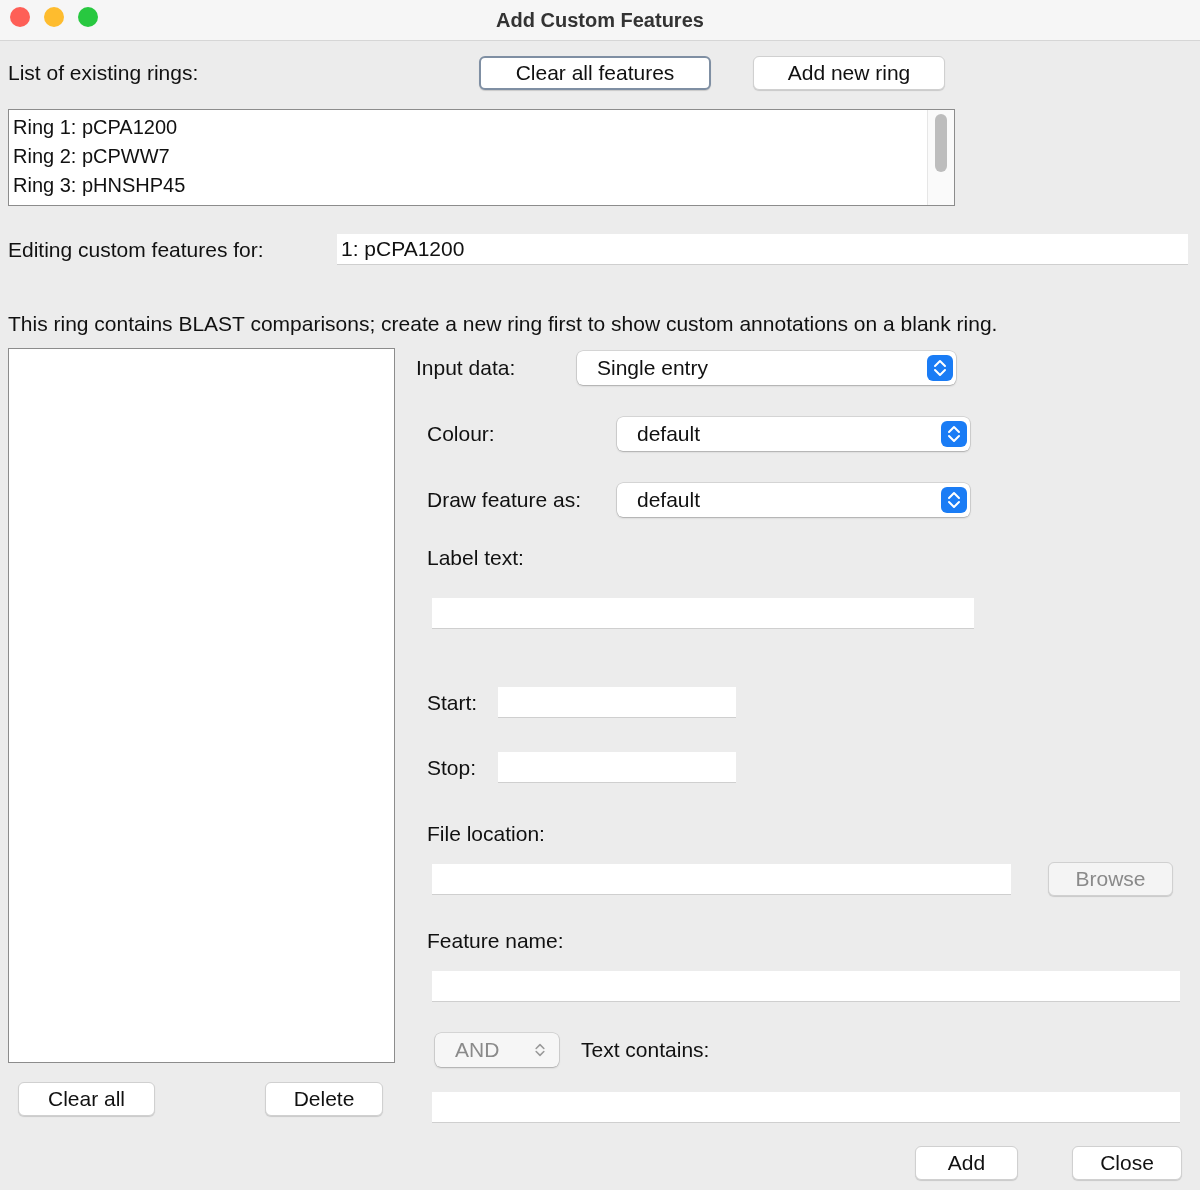 This screenshot has height=1190, width=1200. Describe the element at coordinates (966, 1163) in the screenshot. I see `add-button: Add` at that location.